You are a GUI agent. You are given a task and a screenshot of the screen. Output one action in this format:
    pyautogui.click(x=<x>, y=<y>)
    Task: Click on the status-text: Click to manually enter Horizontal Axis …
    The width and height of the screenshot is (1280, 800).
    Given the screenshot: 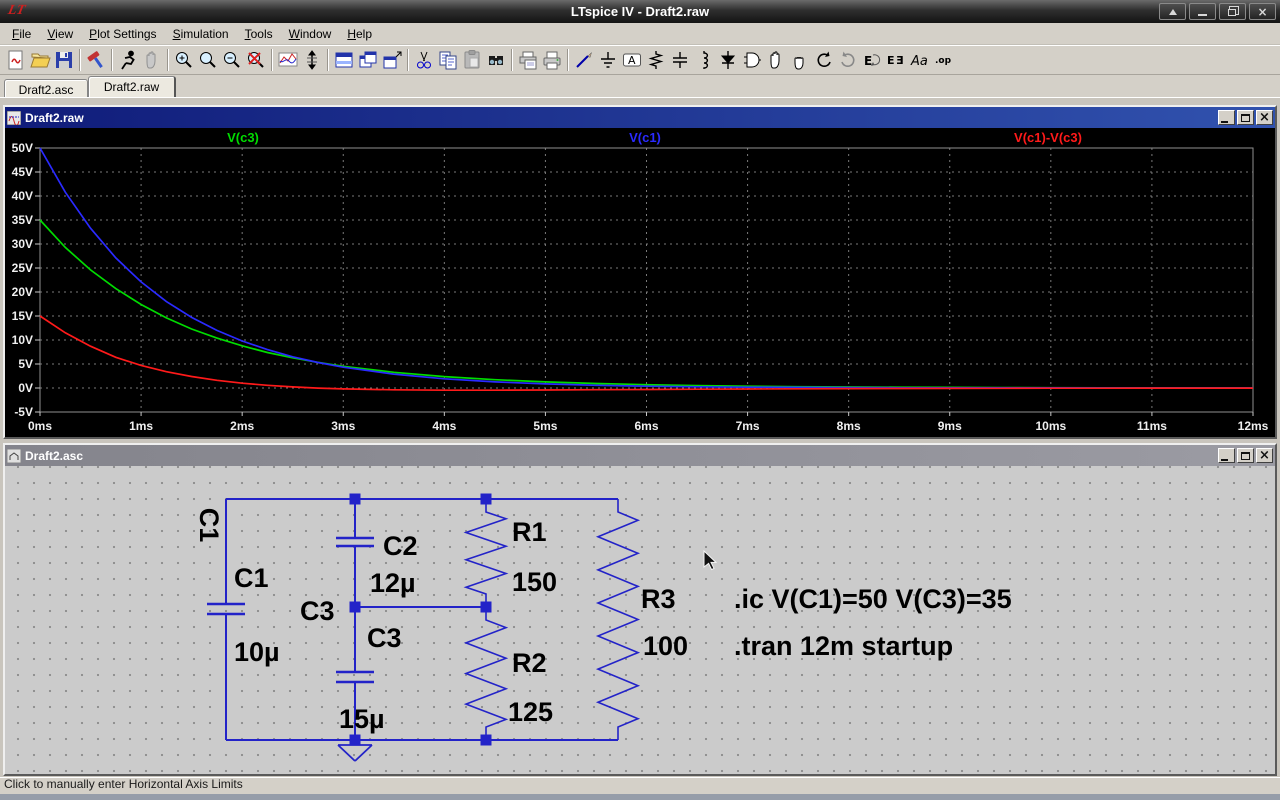 What is the action you would take?
    pyautogui.click(x=123, y=784)
    